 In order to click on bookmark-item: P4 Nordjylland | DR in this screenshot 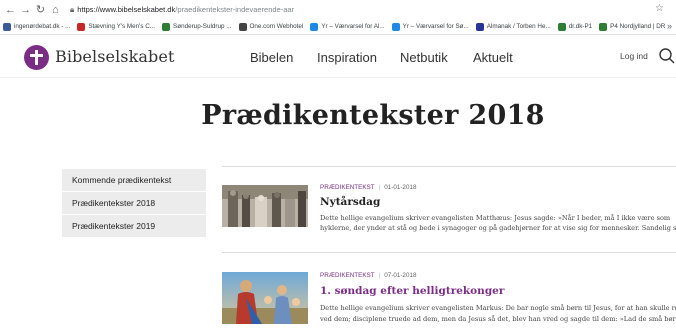, I will do `click(632, 26)`.